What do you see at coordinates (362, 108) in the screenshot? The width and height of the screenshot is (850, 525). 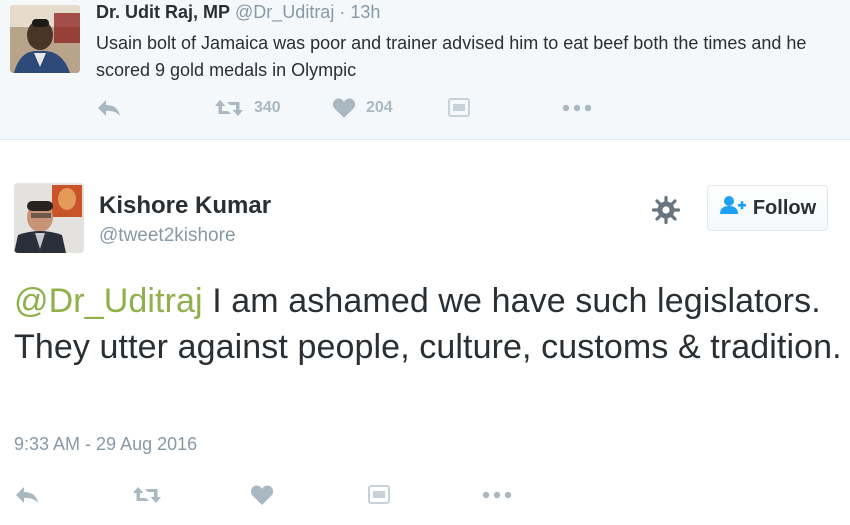 I see `like-button: 204` at bounding box center [362, 108].